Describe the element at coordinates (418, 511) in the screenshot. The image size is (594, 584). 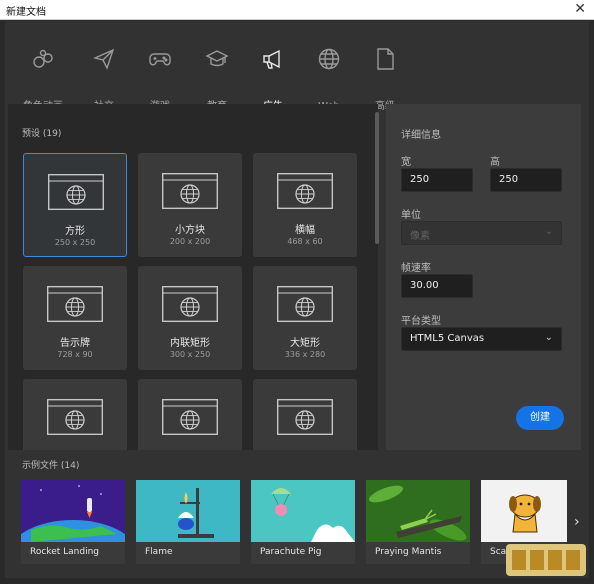
I see `praying-mantis-thumbnail` at that location.